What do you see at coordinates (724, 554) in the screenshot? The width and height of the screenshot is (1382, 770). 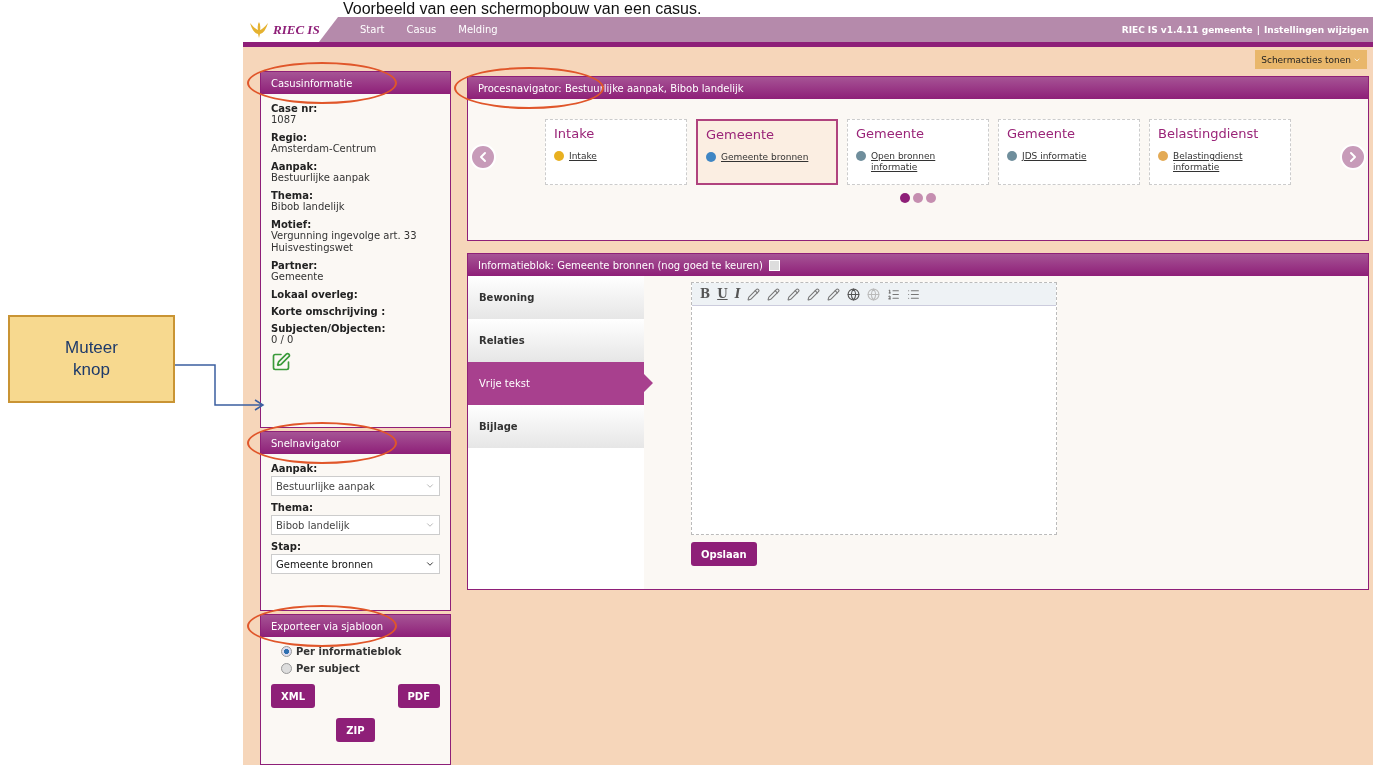 I see `save-button: Opslaan` at bounding box center [724, 554].